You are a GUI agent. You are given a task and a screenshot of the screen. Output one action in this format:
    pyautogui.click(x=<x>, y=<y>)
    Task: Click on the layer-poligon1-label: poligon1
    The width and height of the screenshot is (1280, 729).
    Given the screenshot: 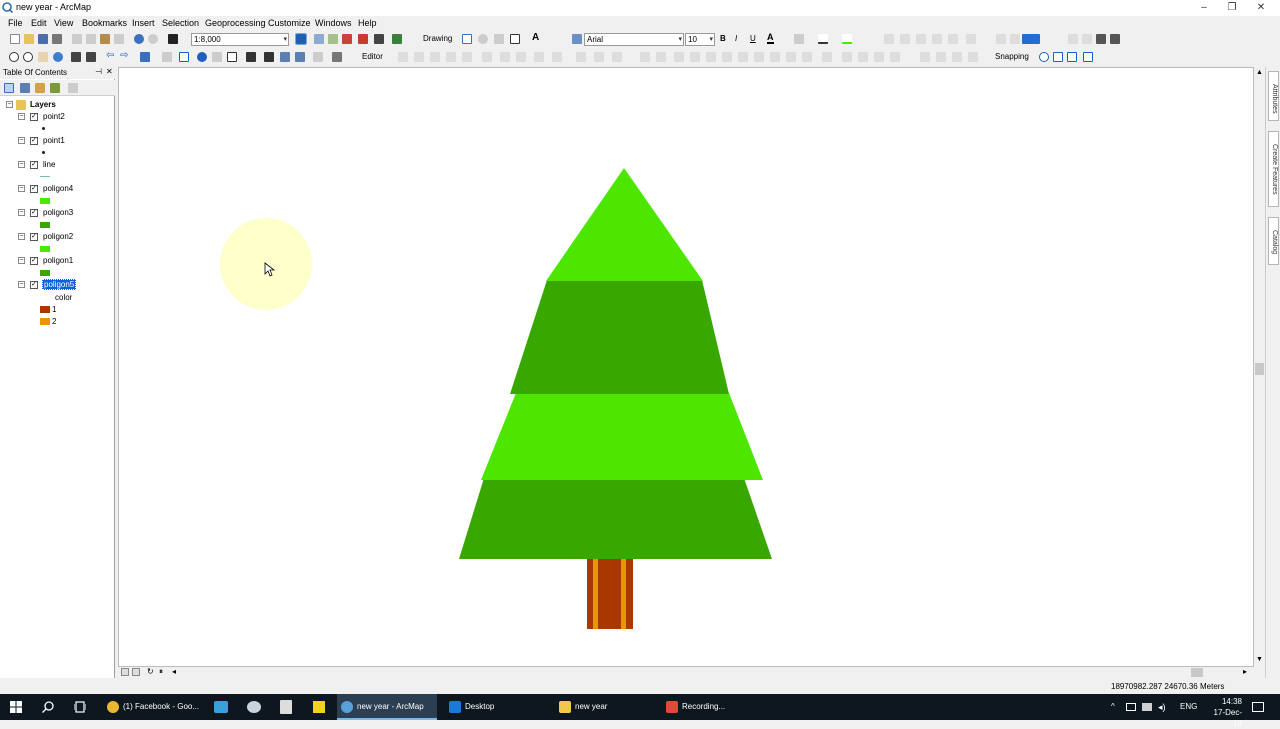 What is the action you would take?
    pyautogui.click(x=58, y=260)
    